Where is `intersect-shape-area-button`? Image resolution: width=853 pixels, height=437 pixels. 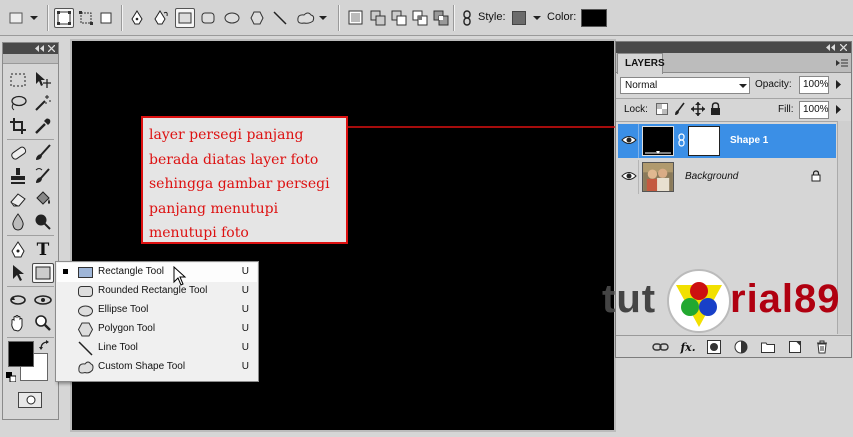
intersect-shape-area-button is located at coordinates (420, 18).